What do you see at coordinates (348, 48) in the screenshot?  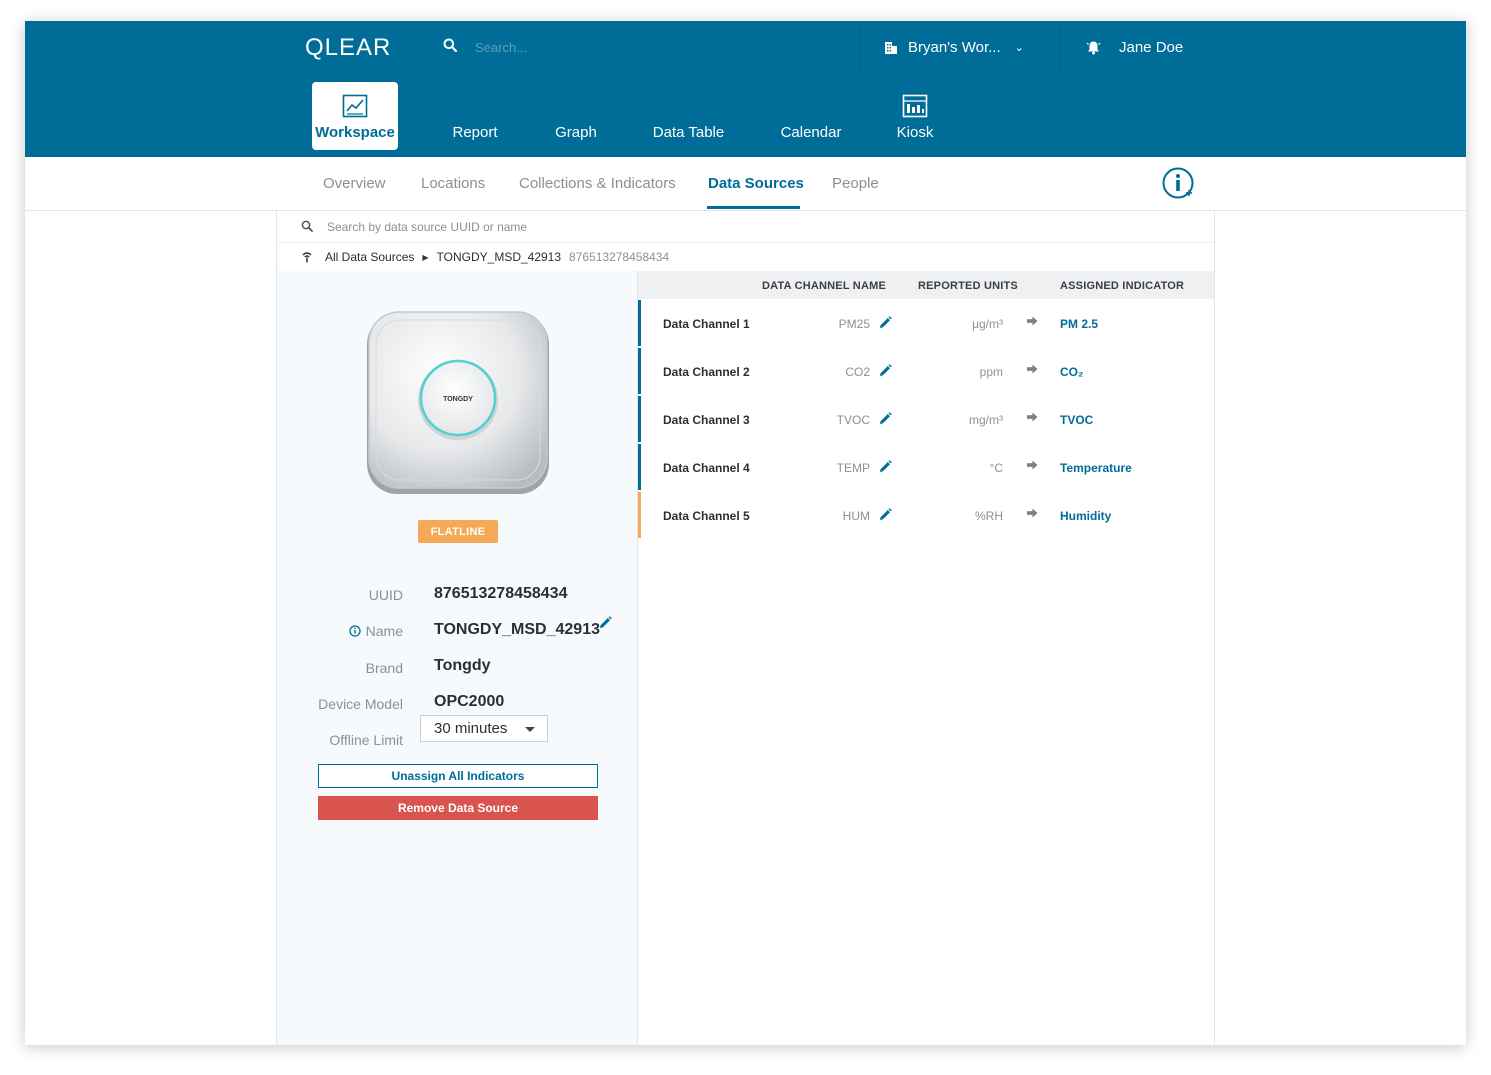 I see `app-logo: QLEAR` at bounding box center [348, 48].